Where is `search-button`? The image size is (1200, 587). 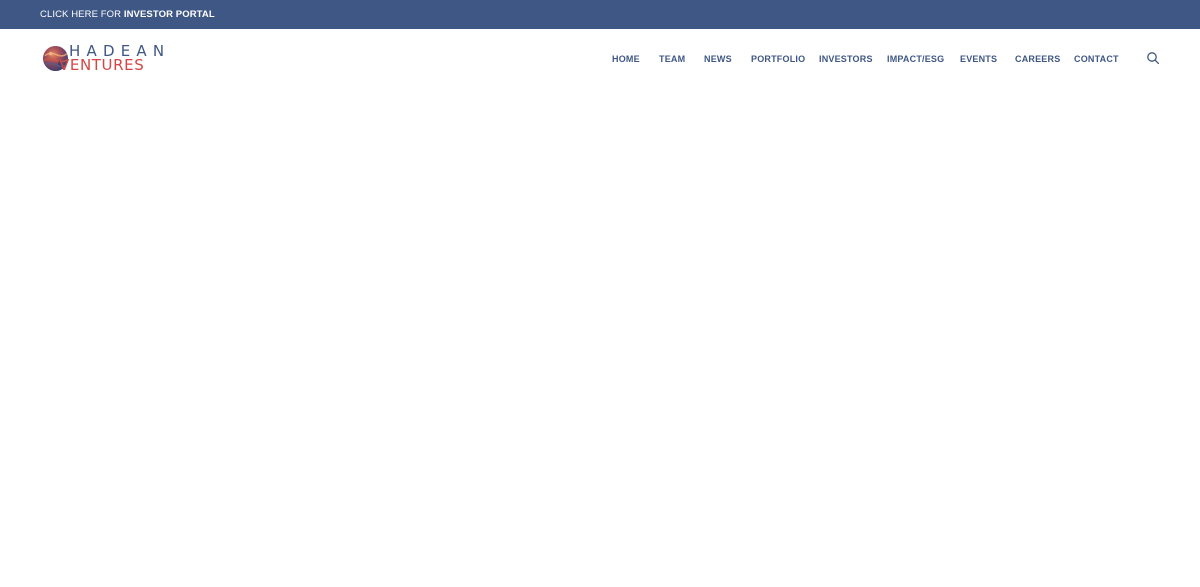
search-button is located at coordinates (1153, 58).